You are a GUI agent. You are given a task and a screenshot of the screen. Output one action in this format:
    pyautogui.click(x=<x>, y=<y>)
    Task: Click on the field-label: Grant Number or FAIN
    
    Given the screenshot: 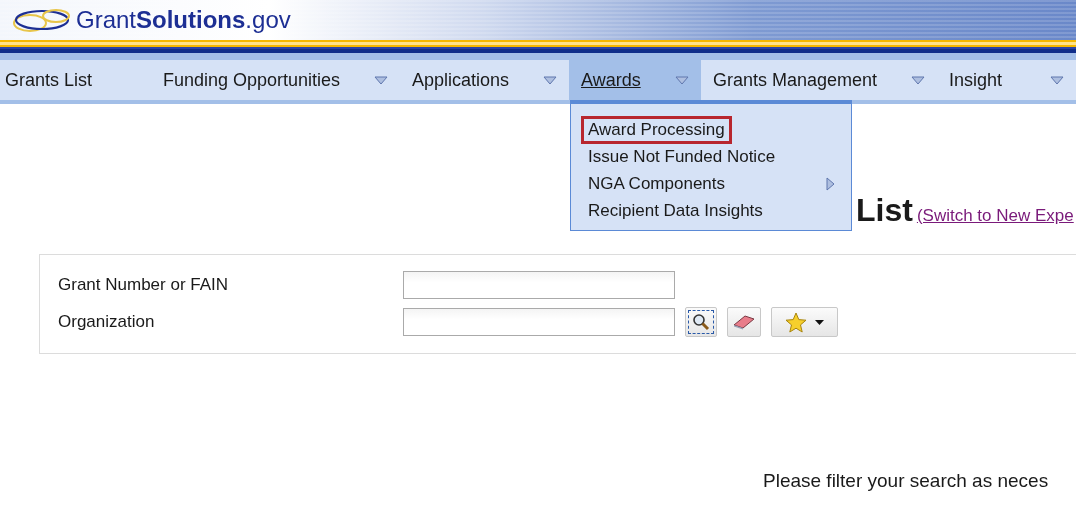 What is the action you would take?
    pyautogui.click(x=144, y=285)
    